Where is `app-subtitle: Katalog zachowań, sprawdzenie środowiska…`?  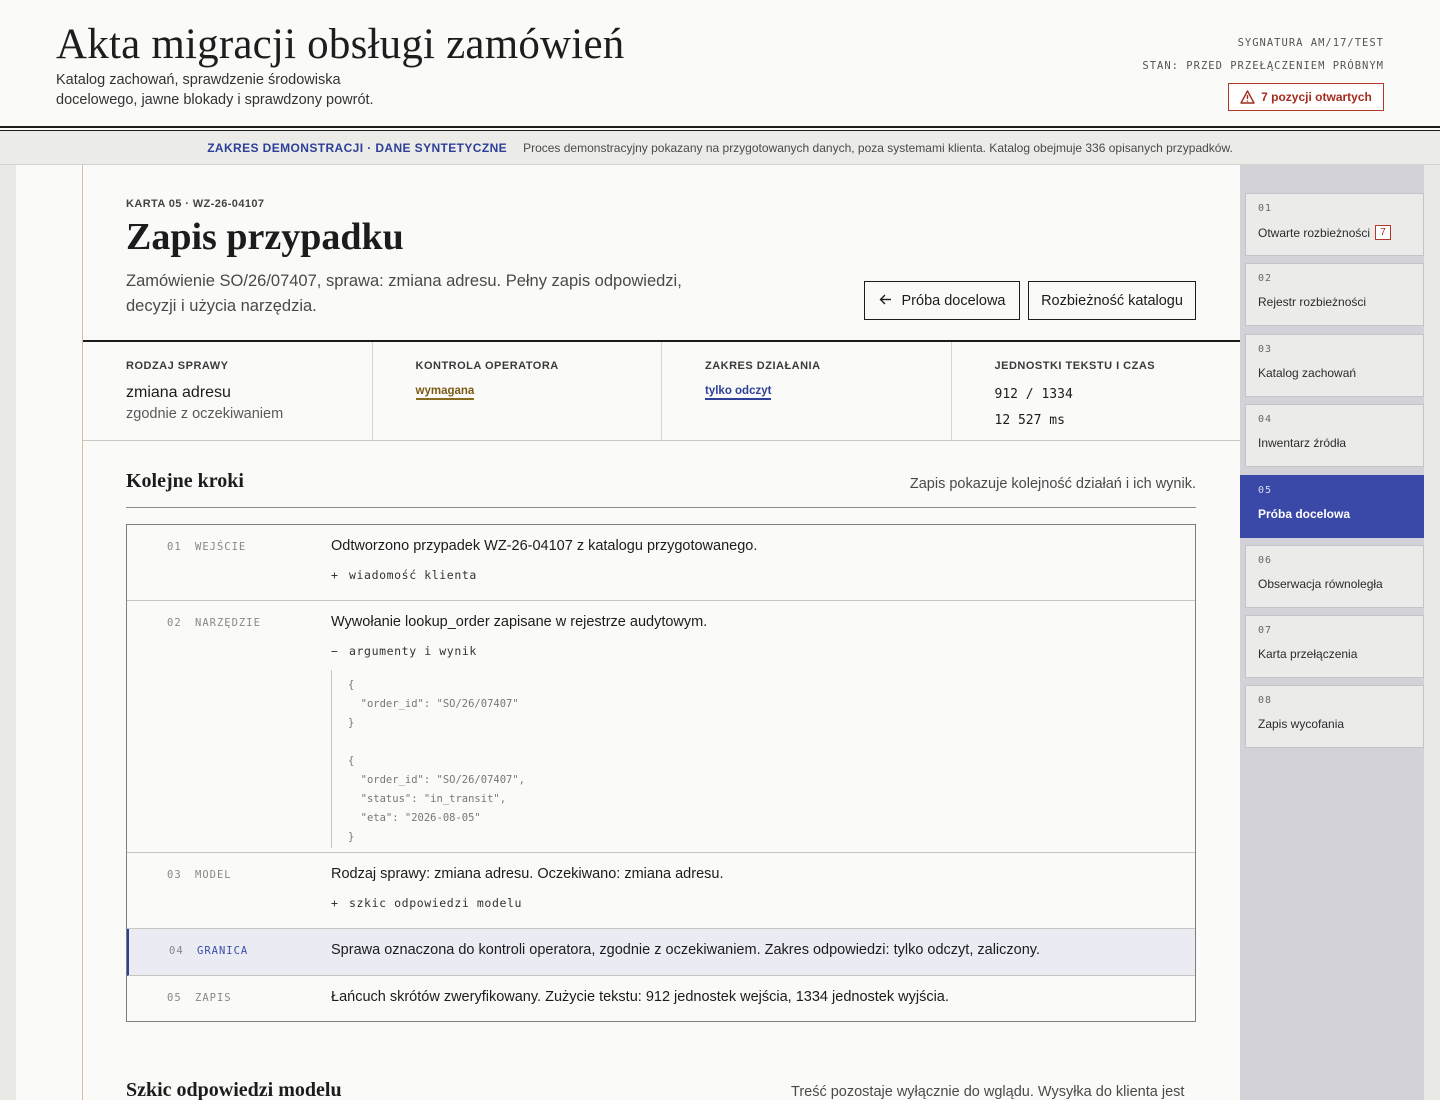 app-subtitle: Katalog zachowań, sprawdzenie środowiska… is located at coordinates (215, 90).